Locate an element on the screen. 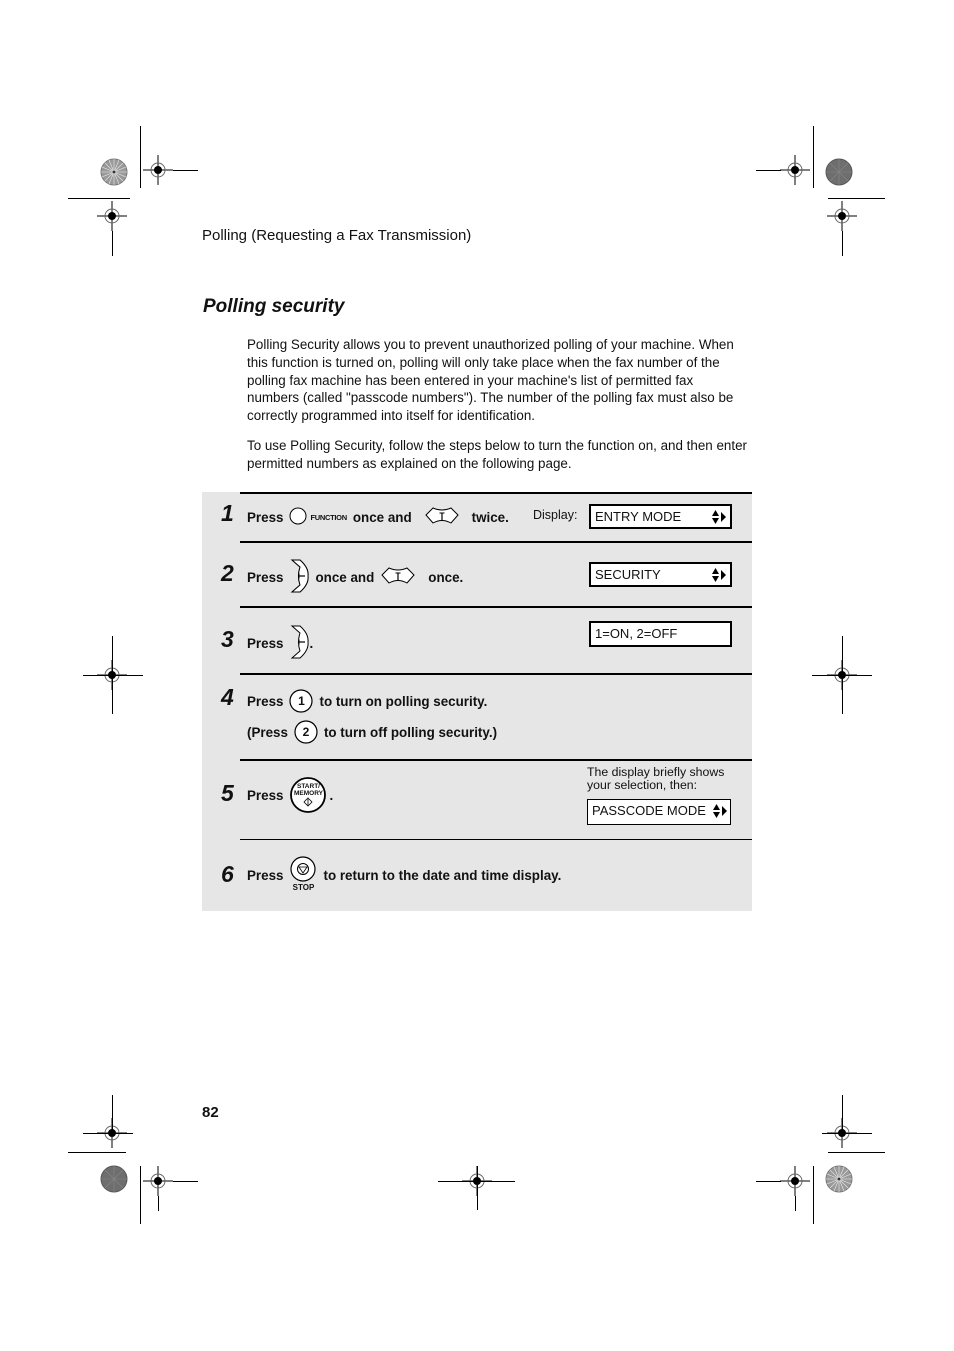 Image resolution: width=954 pixels, height=1351 pixels. step-text: to return to the date and time display. is located at coordinates (442, 875).